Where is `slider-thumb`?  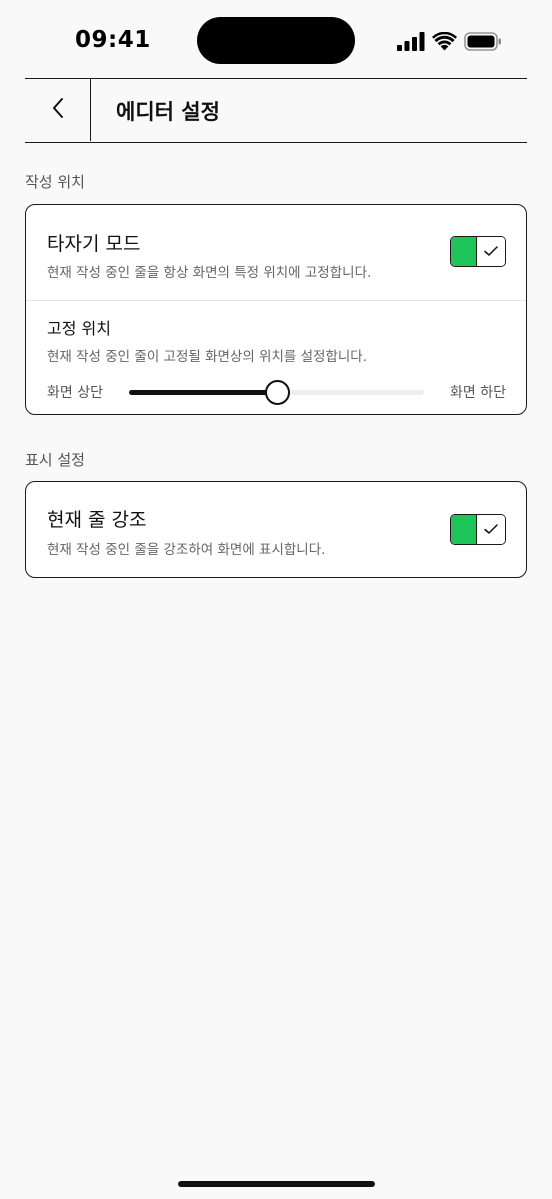
slider-thumb is located at coordinates (277, 392).